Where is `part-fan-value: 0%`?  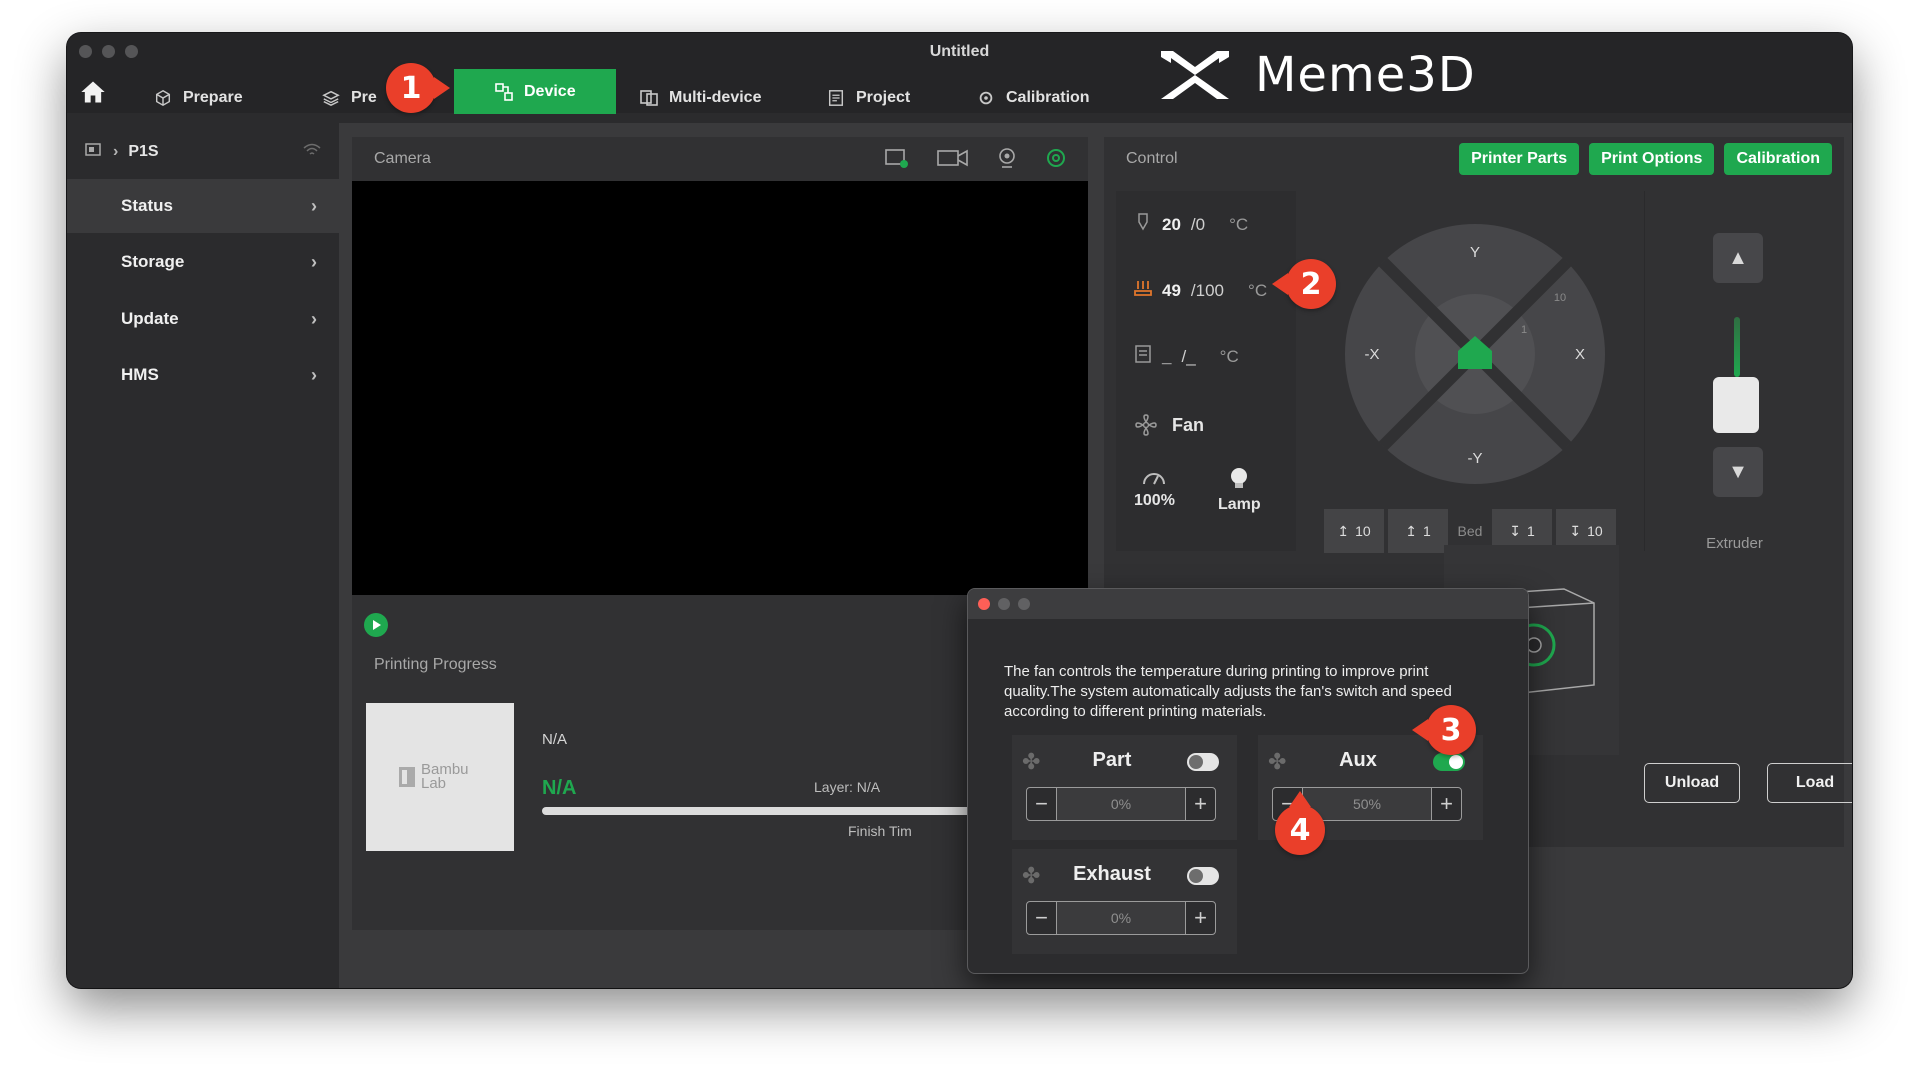 part-fan-value: 0% is located at coordinates (1121, 804).